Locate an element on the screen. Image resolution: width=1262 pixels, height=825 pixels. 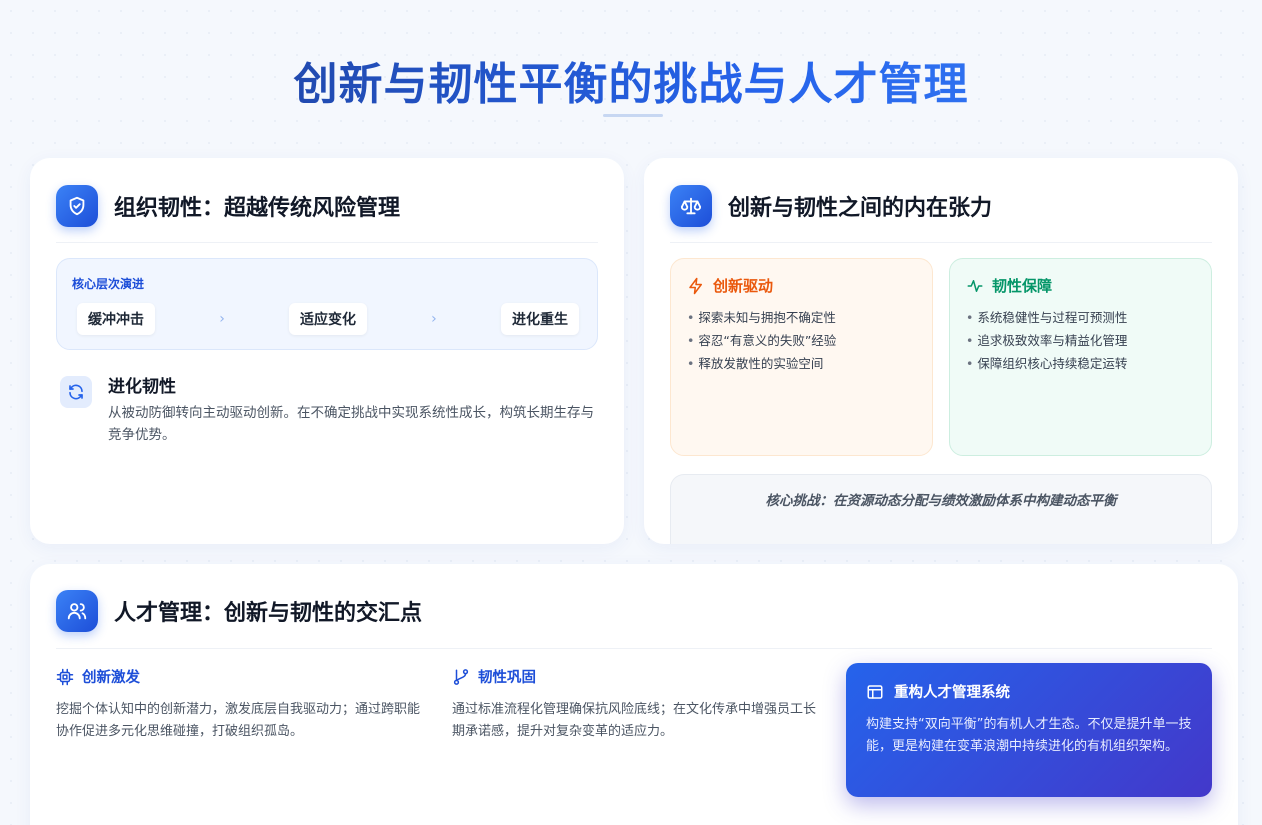
git-branch-icon is located at coordinates (461, 676).